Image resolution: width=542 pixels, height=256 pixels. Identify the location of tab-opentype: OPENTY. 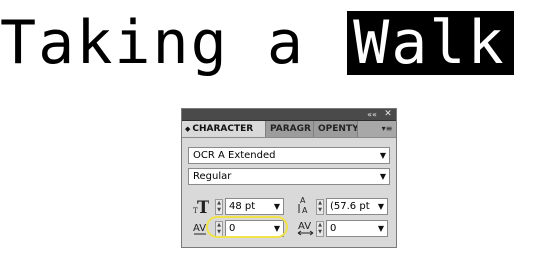
(336, 129).